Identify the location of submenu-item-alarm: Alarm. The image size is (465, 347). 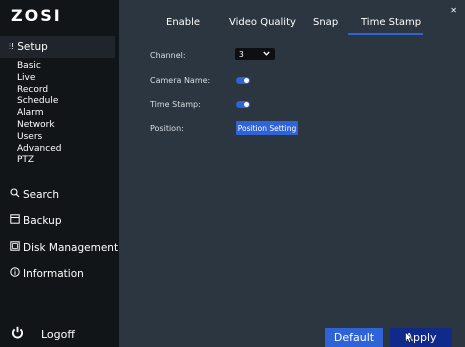
(39, 114).